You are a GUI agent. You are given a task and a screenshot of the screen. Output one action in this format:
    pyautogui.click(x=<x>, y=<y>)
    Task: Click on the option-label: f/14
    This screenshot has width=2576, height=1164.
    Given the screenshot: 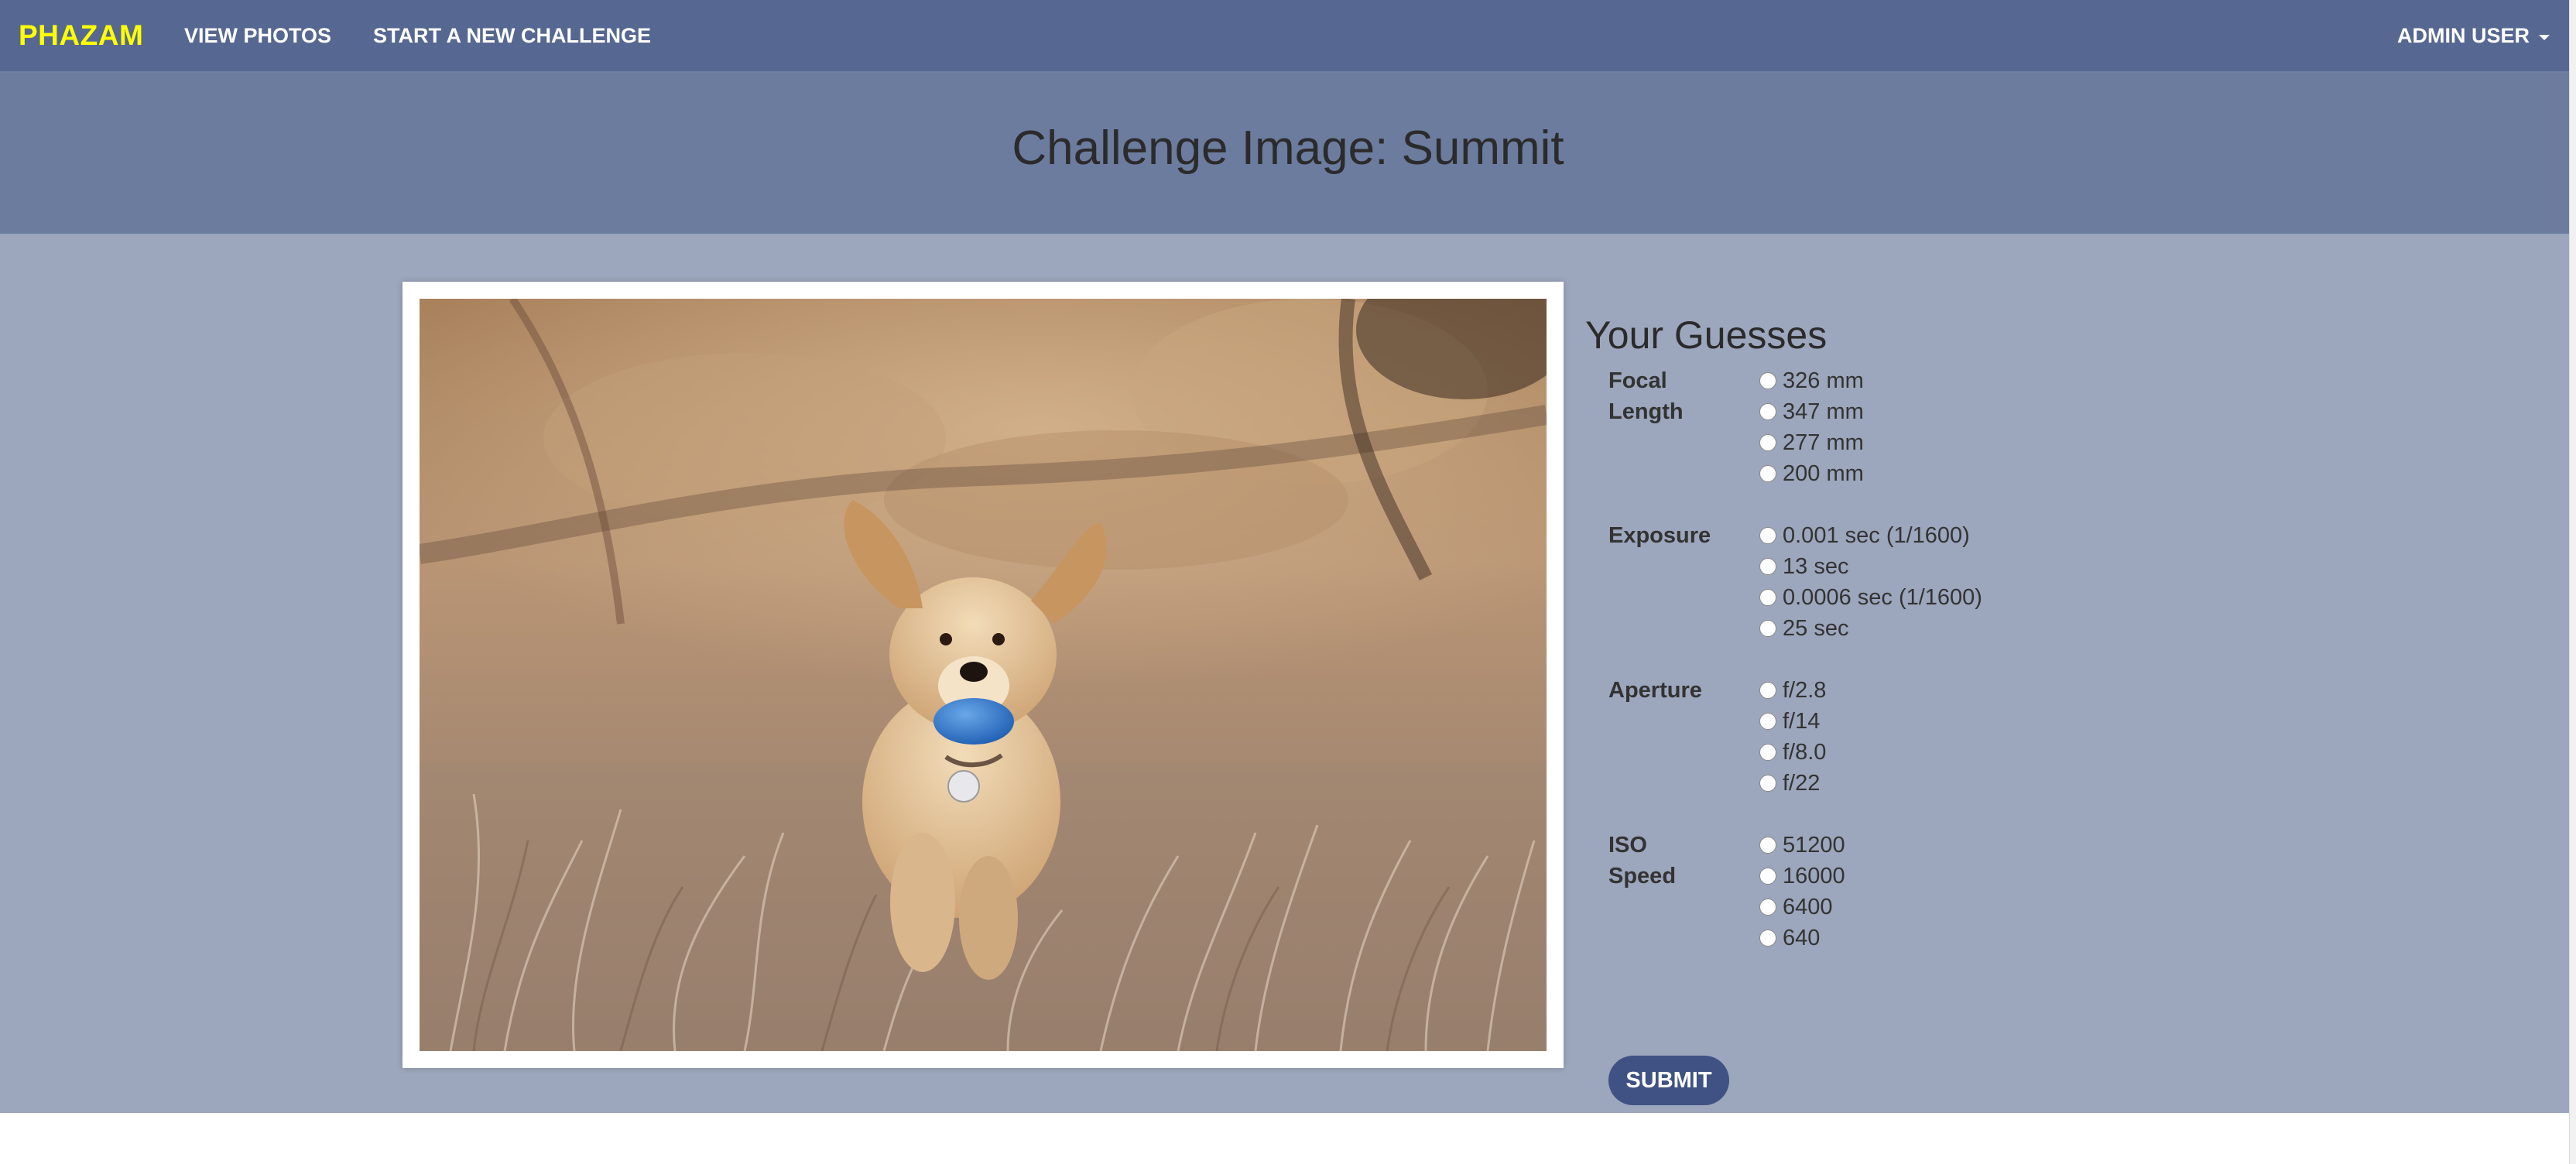 What is the action you would take?
    pyautogui.click(x=1802, y=721)
    